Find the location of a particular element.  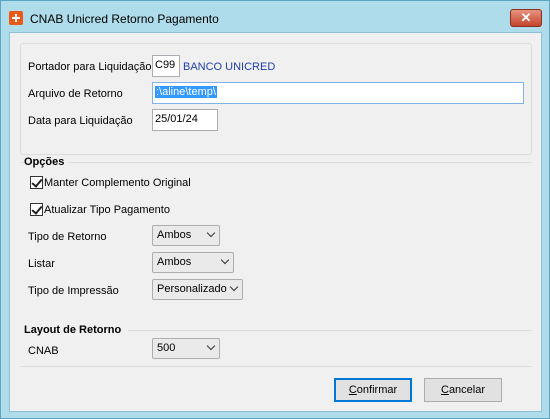

cnab-select: 500 is located at coordinates (186, 348).